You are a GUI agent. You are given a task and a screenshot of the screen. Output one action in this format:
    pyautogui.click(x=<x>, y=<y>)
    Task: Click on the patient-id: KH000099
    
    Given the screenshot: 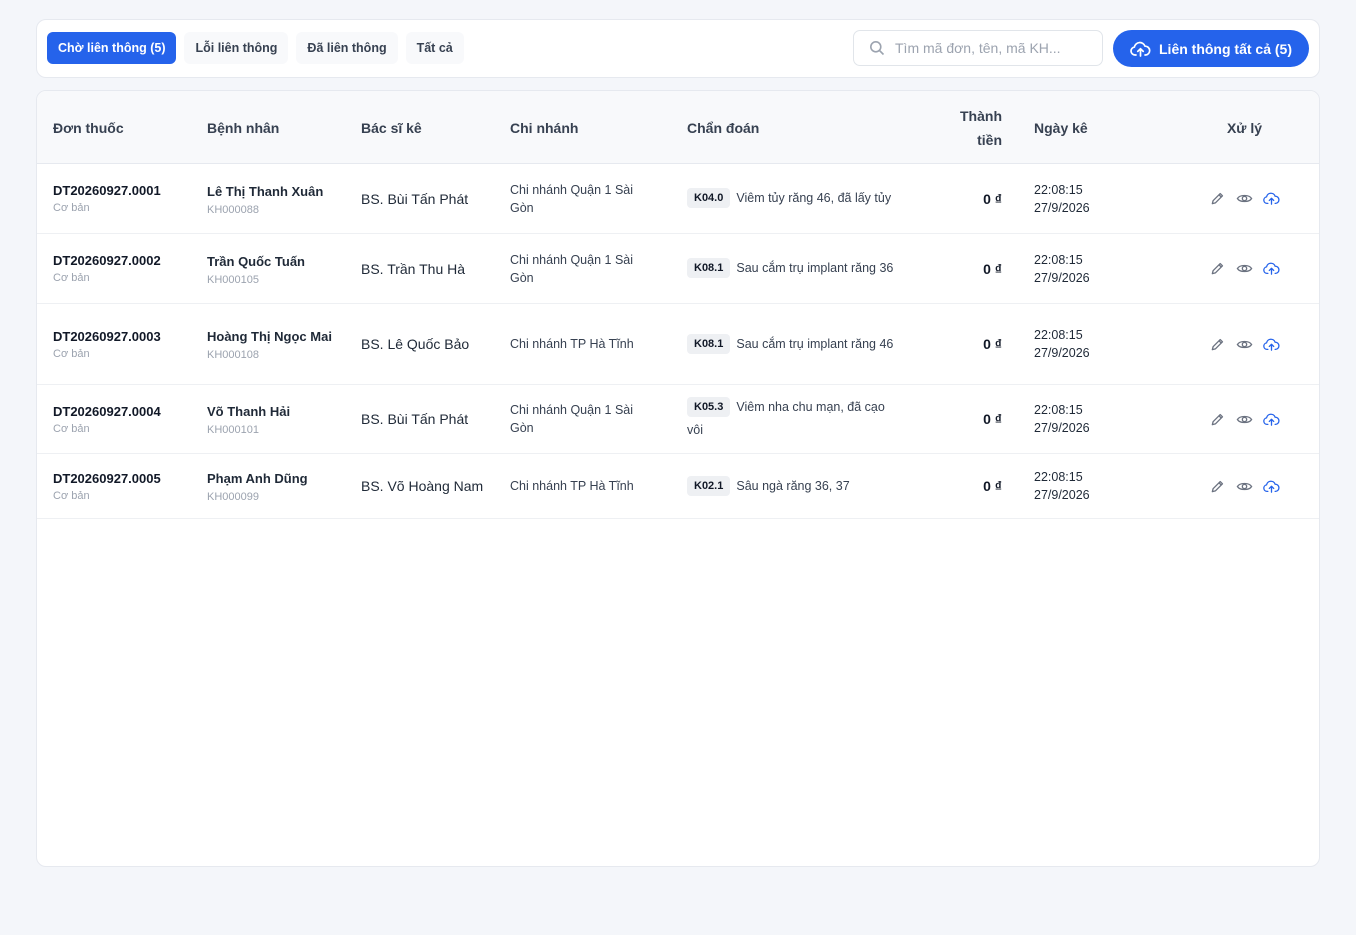 What is the action you would take?
    pyautogui.click(x=233, y=497)
    